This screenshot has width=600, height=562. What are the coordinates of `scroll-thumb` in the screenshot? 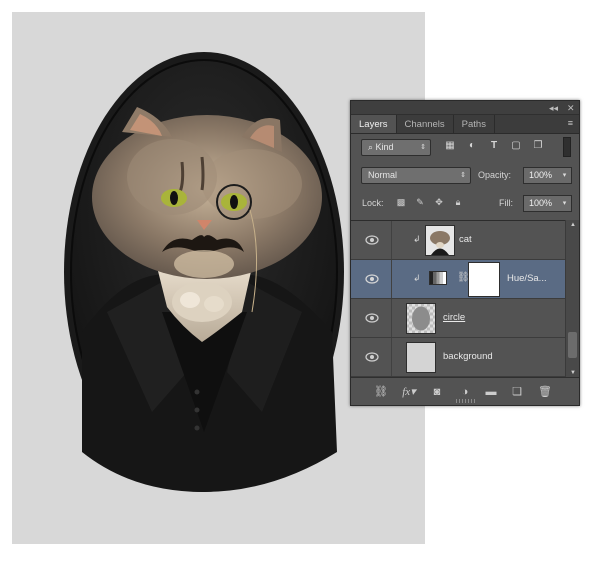 It's located at (572, 345).